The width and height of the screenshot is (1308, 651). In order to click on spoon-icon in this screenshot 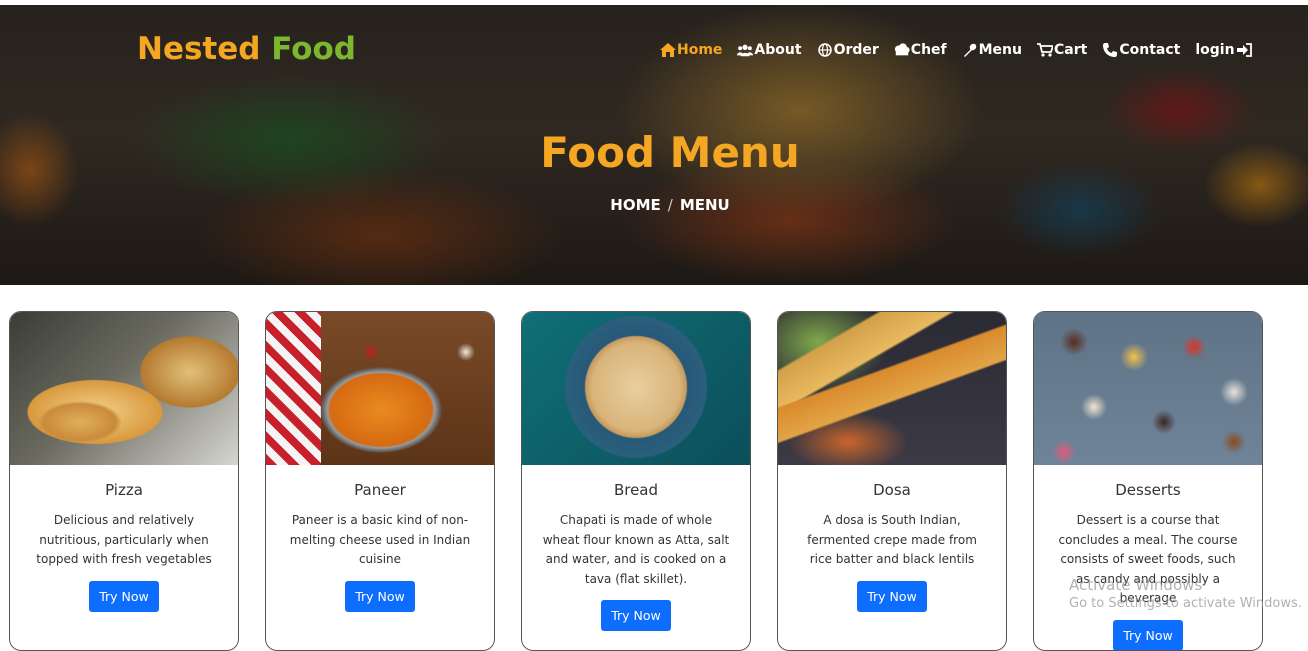, I will do `click(969, 50)`.